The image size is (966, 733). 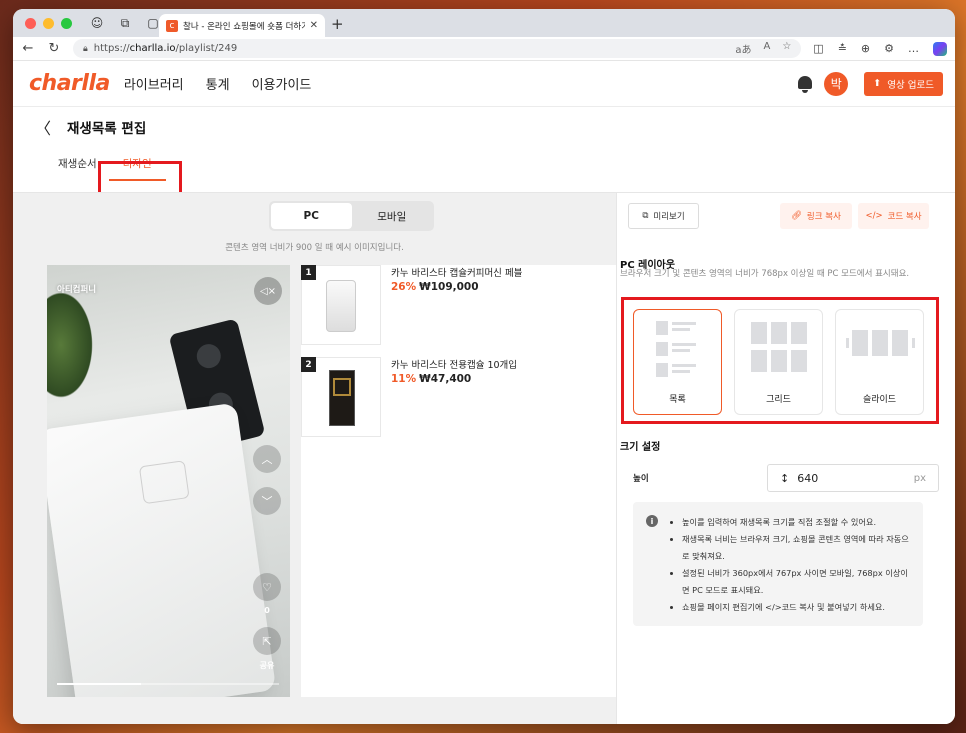 What do you see at coordinates (919, 478) in the screenshot?
I see `height-unit: px` at bounding box center [919, 478].